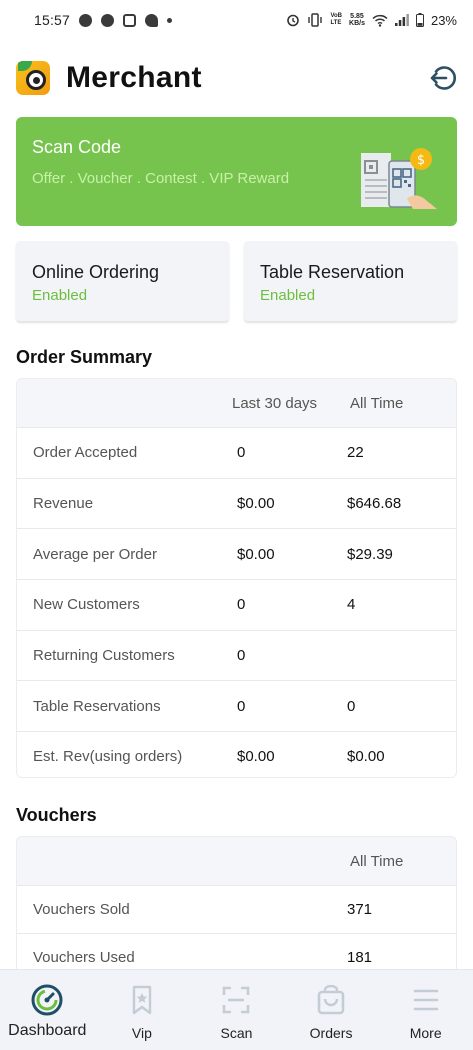 The height and width of the screenshot is (1050, 473). Describe the element at coordinates (236, 754) in the screenshot. I see `table-row: Est. Rev(using orders) $0.00 $0.00` at that location.